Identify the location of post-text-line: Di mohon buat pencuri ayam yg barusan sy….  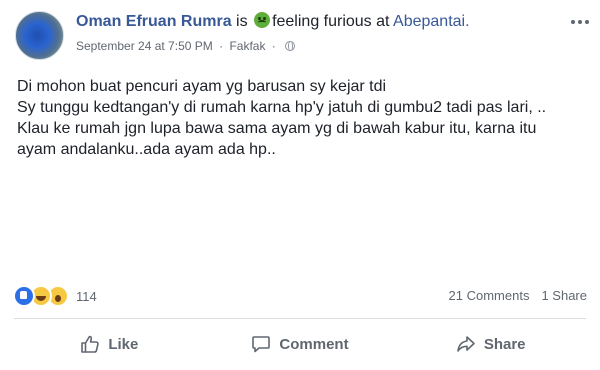
(202, 86).